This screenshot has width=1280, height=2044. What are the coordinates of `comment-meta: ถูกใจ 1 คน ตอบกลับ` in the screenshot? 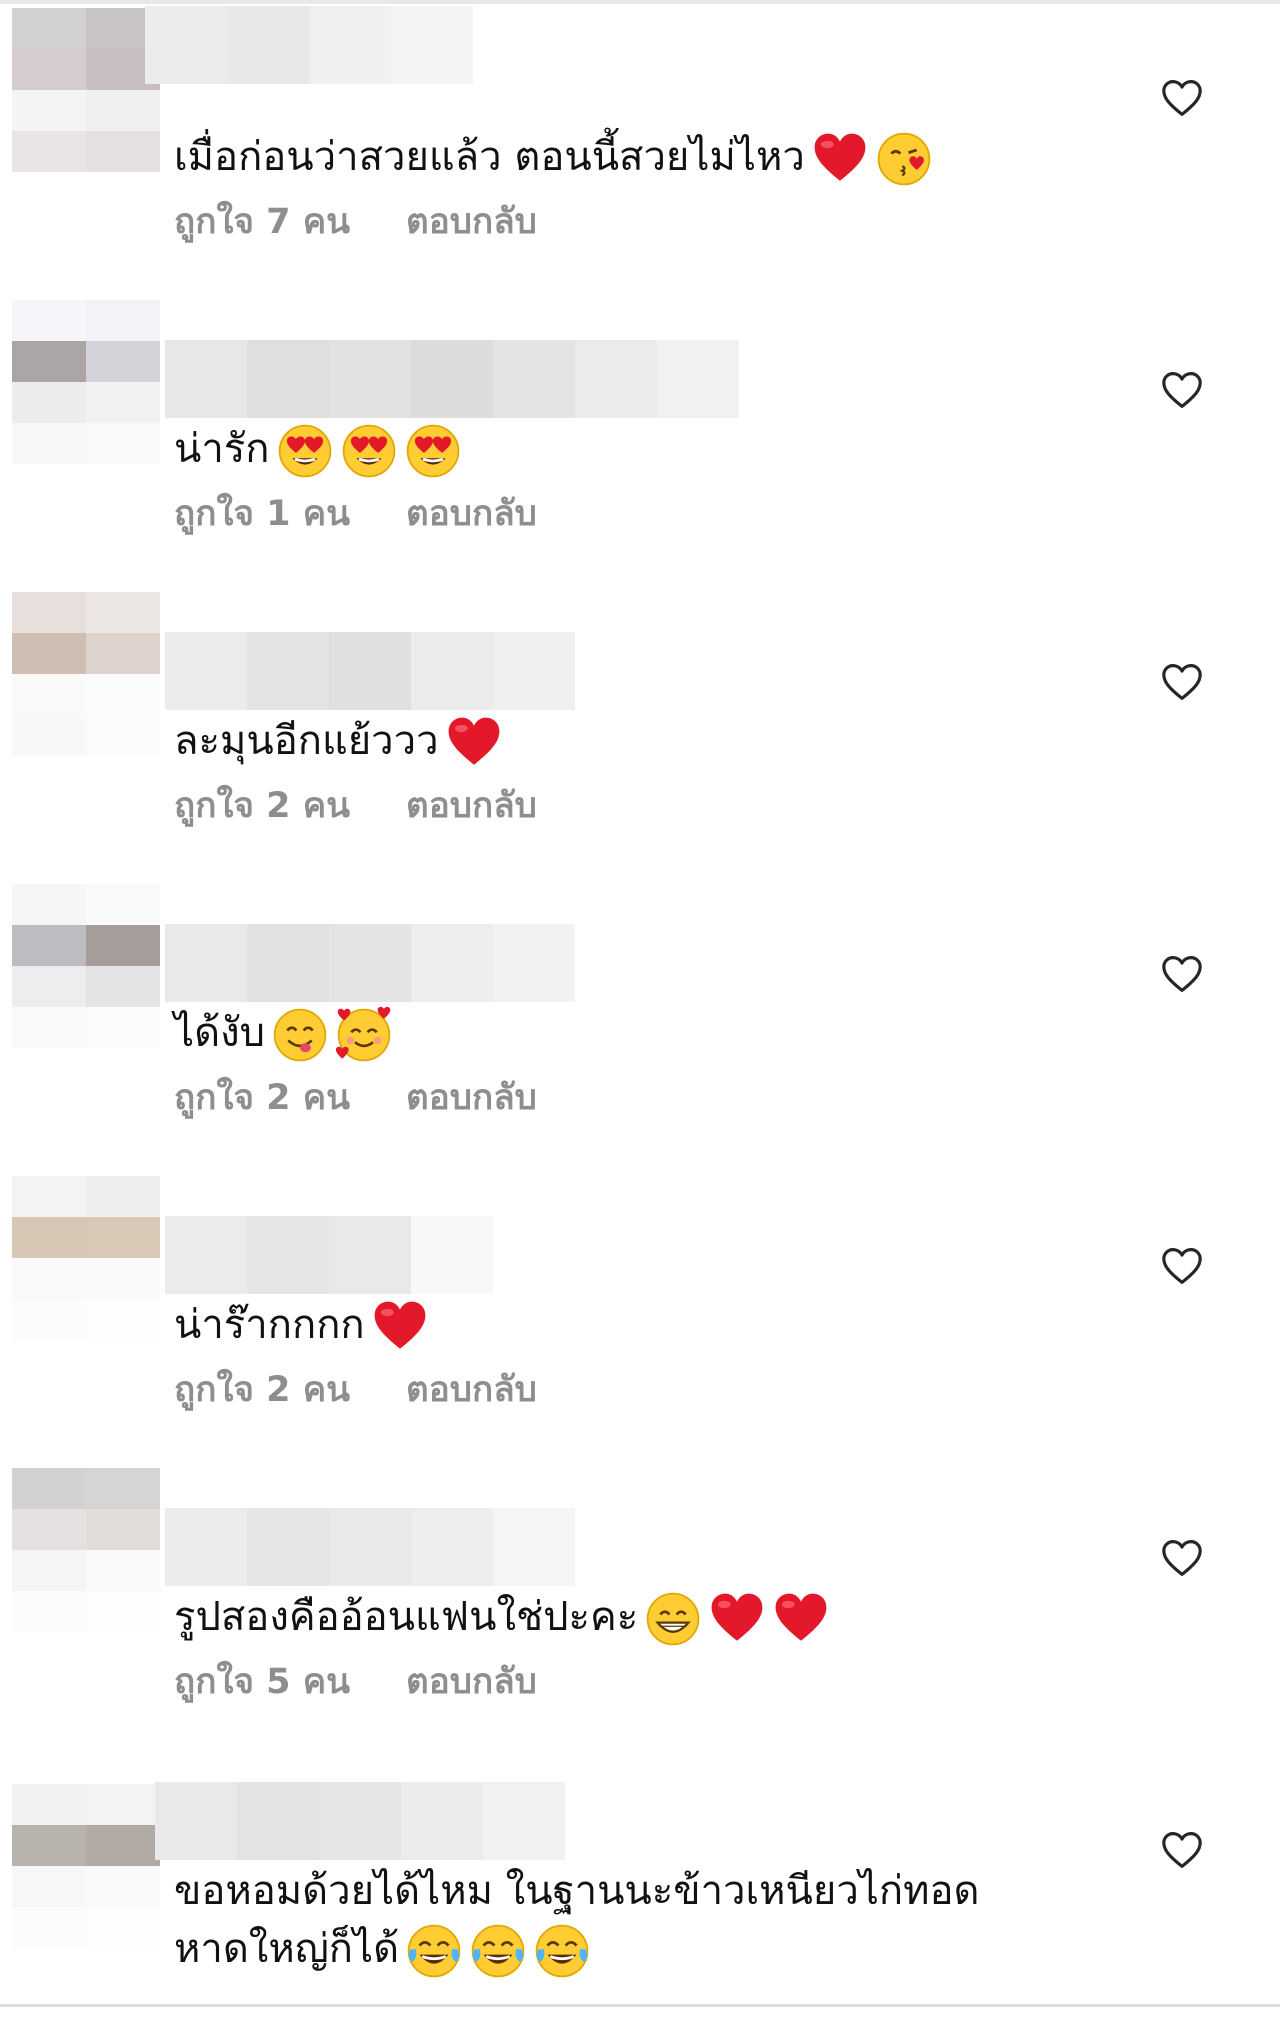 It's located at (355, 513).